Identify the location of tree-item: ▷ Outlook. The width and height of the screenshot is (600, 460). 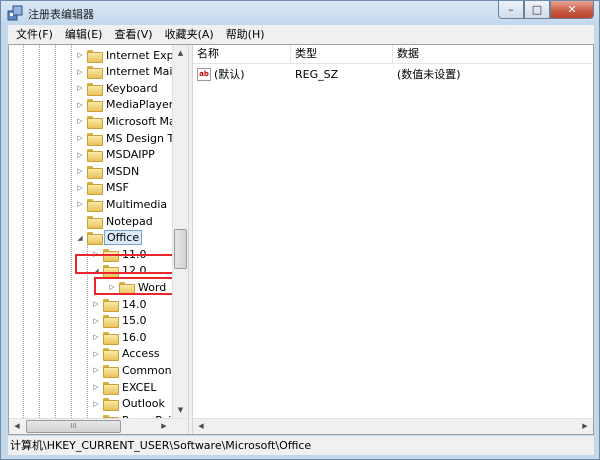
(129, 404).